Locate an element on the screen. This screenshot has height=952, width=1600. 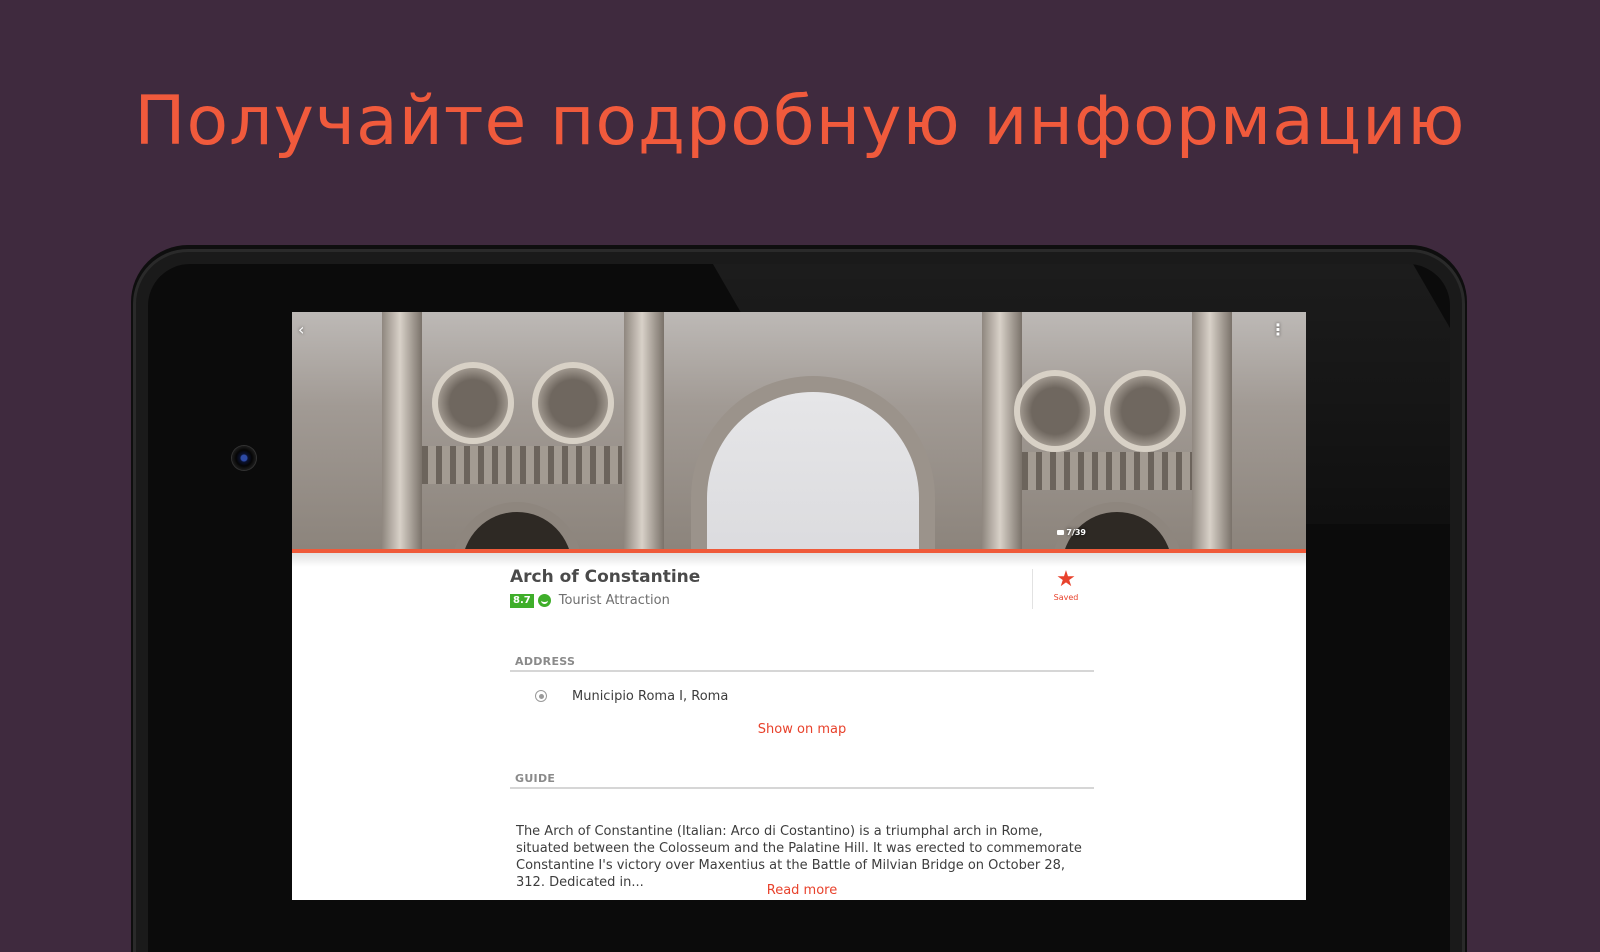
saved-label: Saved is located at coordinates (1066, 597).